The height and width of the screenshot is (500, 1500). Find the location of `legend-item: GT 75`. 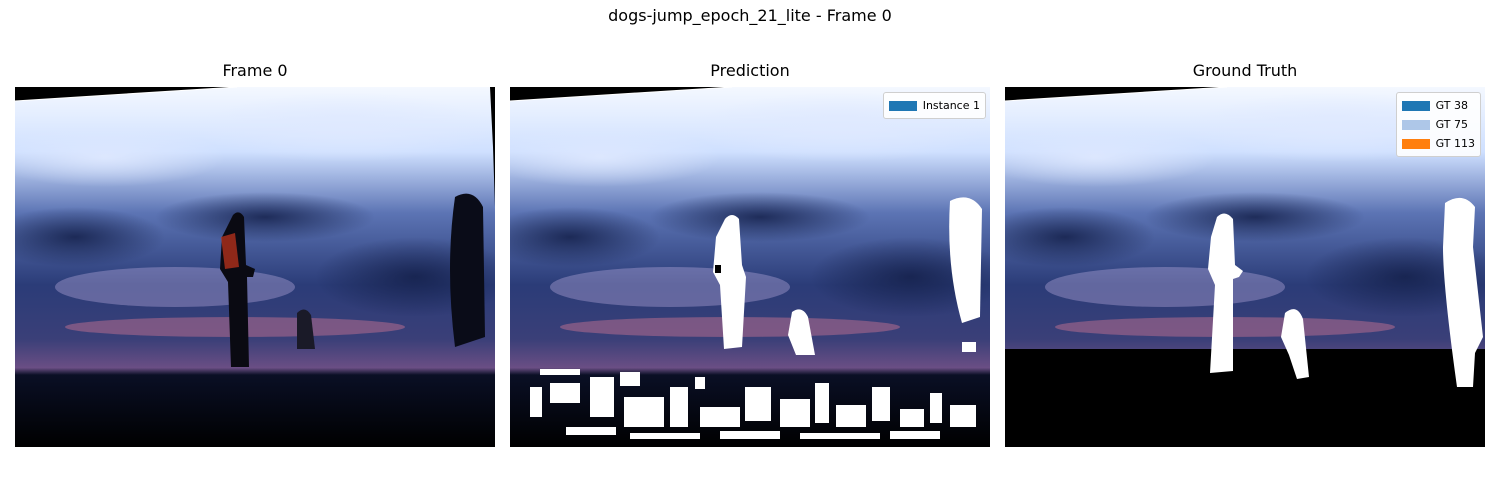

legend-item: GT 75 is located at coordinates (1438, 124).